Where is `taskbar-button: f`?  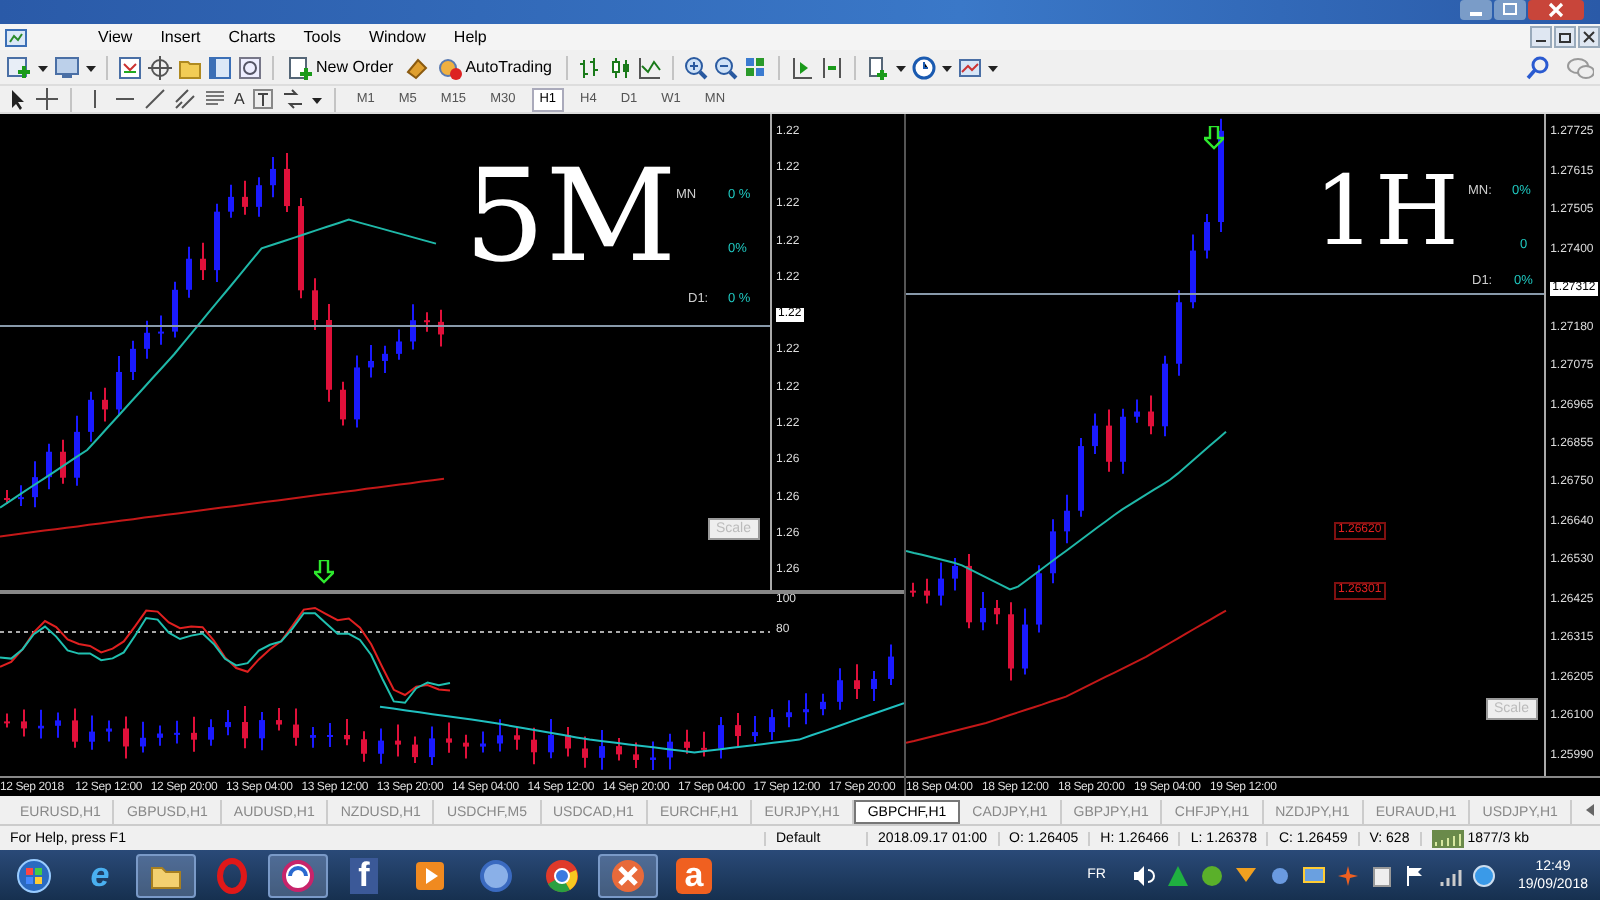
taskbar-button: f is located at coordinates (364, 875).